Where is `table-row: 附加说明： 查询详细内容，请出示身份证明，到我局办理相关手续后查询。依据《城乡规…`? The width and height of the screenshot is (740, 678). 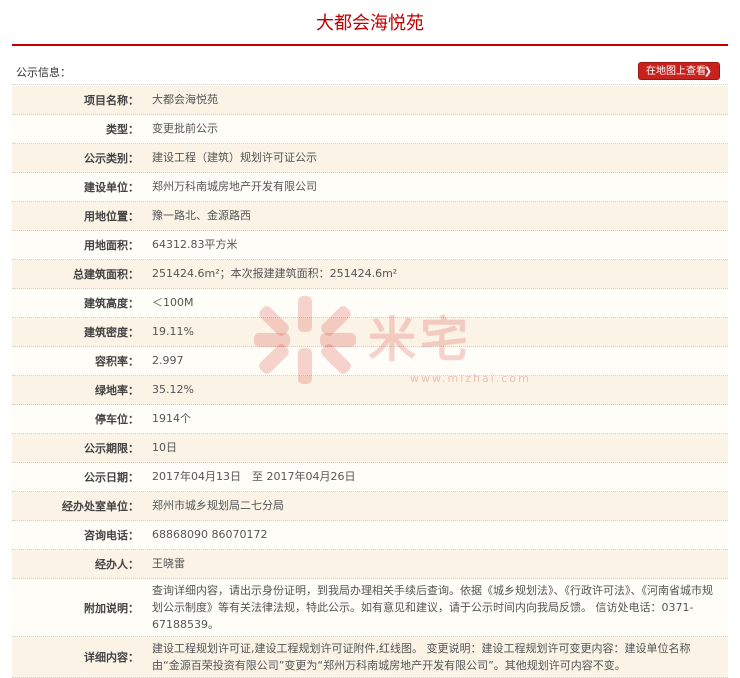
table-row: 附加说明： 查询详细内容，请出示身份证明，到我局办理相关手续后查询。依据《城乡规… is located at coordinates (370, 608).